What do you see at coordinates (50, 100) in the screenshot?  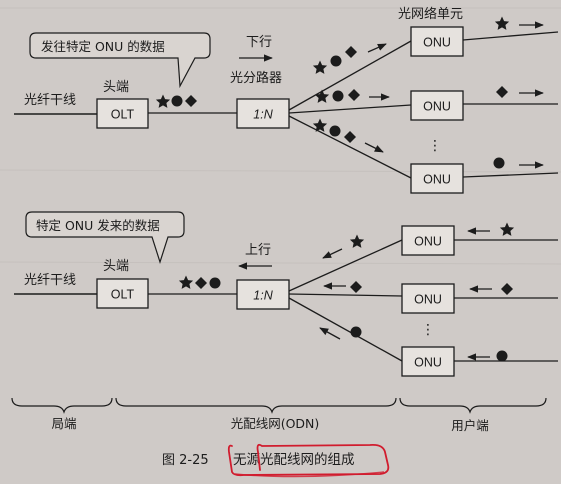 I see `downstream-trunk-label: 光纤干线` at bounding box center [50, 100].